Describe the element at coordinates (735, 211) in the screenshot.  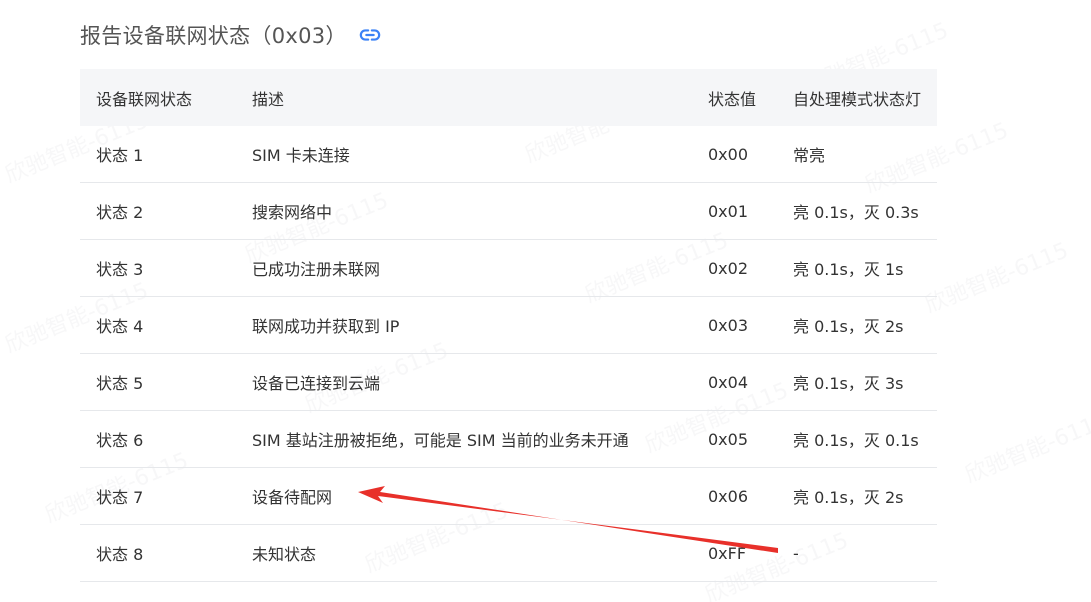
I see `cell-value: 0x01` at that location.